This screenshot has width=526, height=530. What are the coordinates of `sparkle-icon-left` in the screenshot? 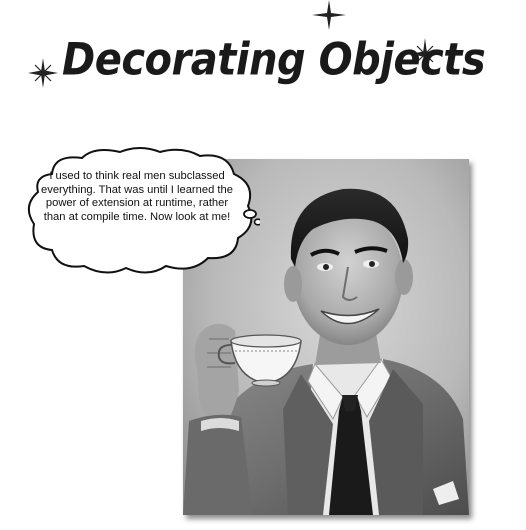 It's located at (43, 73).